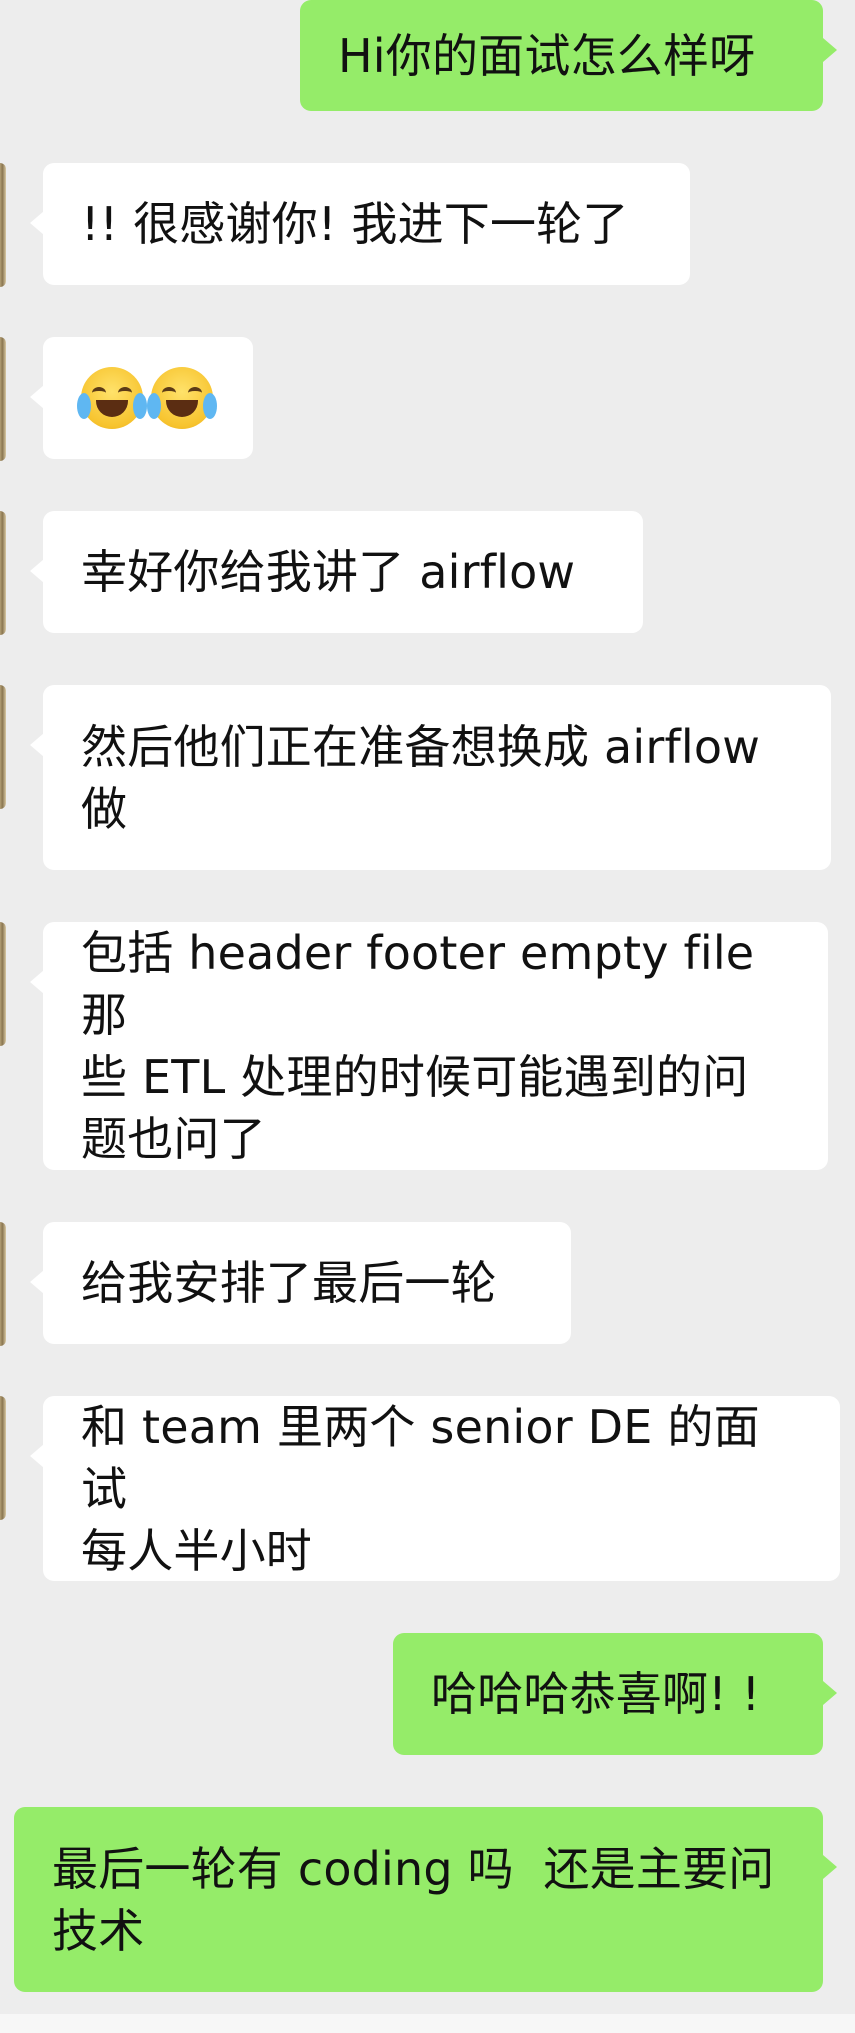 This screenshot has width=855, height=2033. I want to click on message-bubble-incoming: !! 很感谢你! 我进下一轮了, so click(360, 224).